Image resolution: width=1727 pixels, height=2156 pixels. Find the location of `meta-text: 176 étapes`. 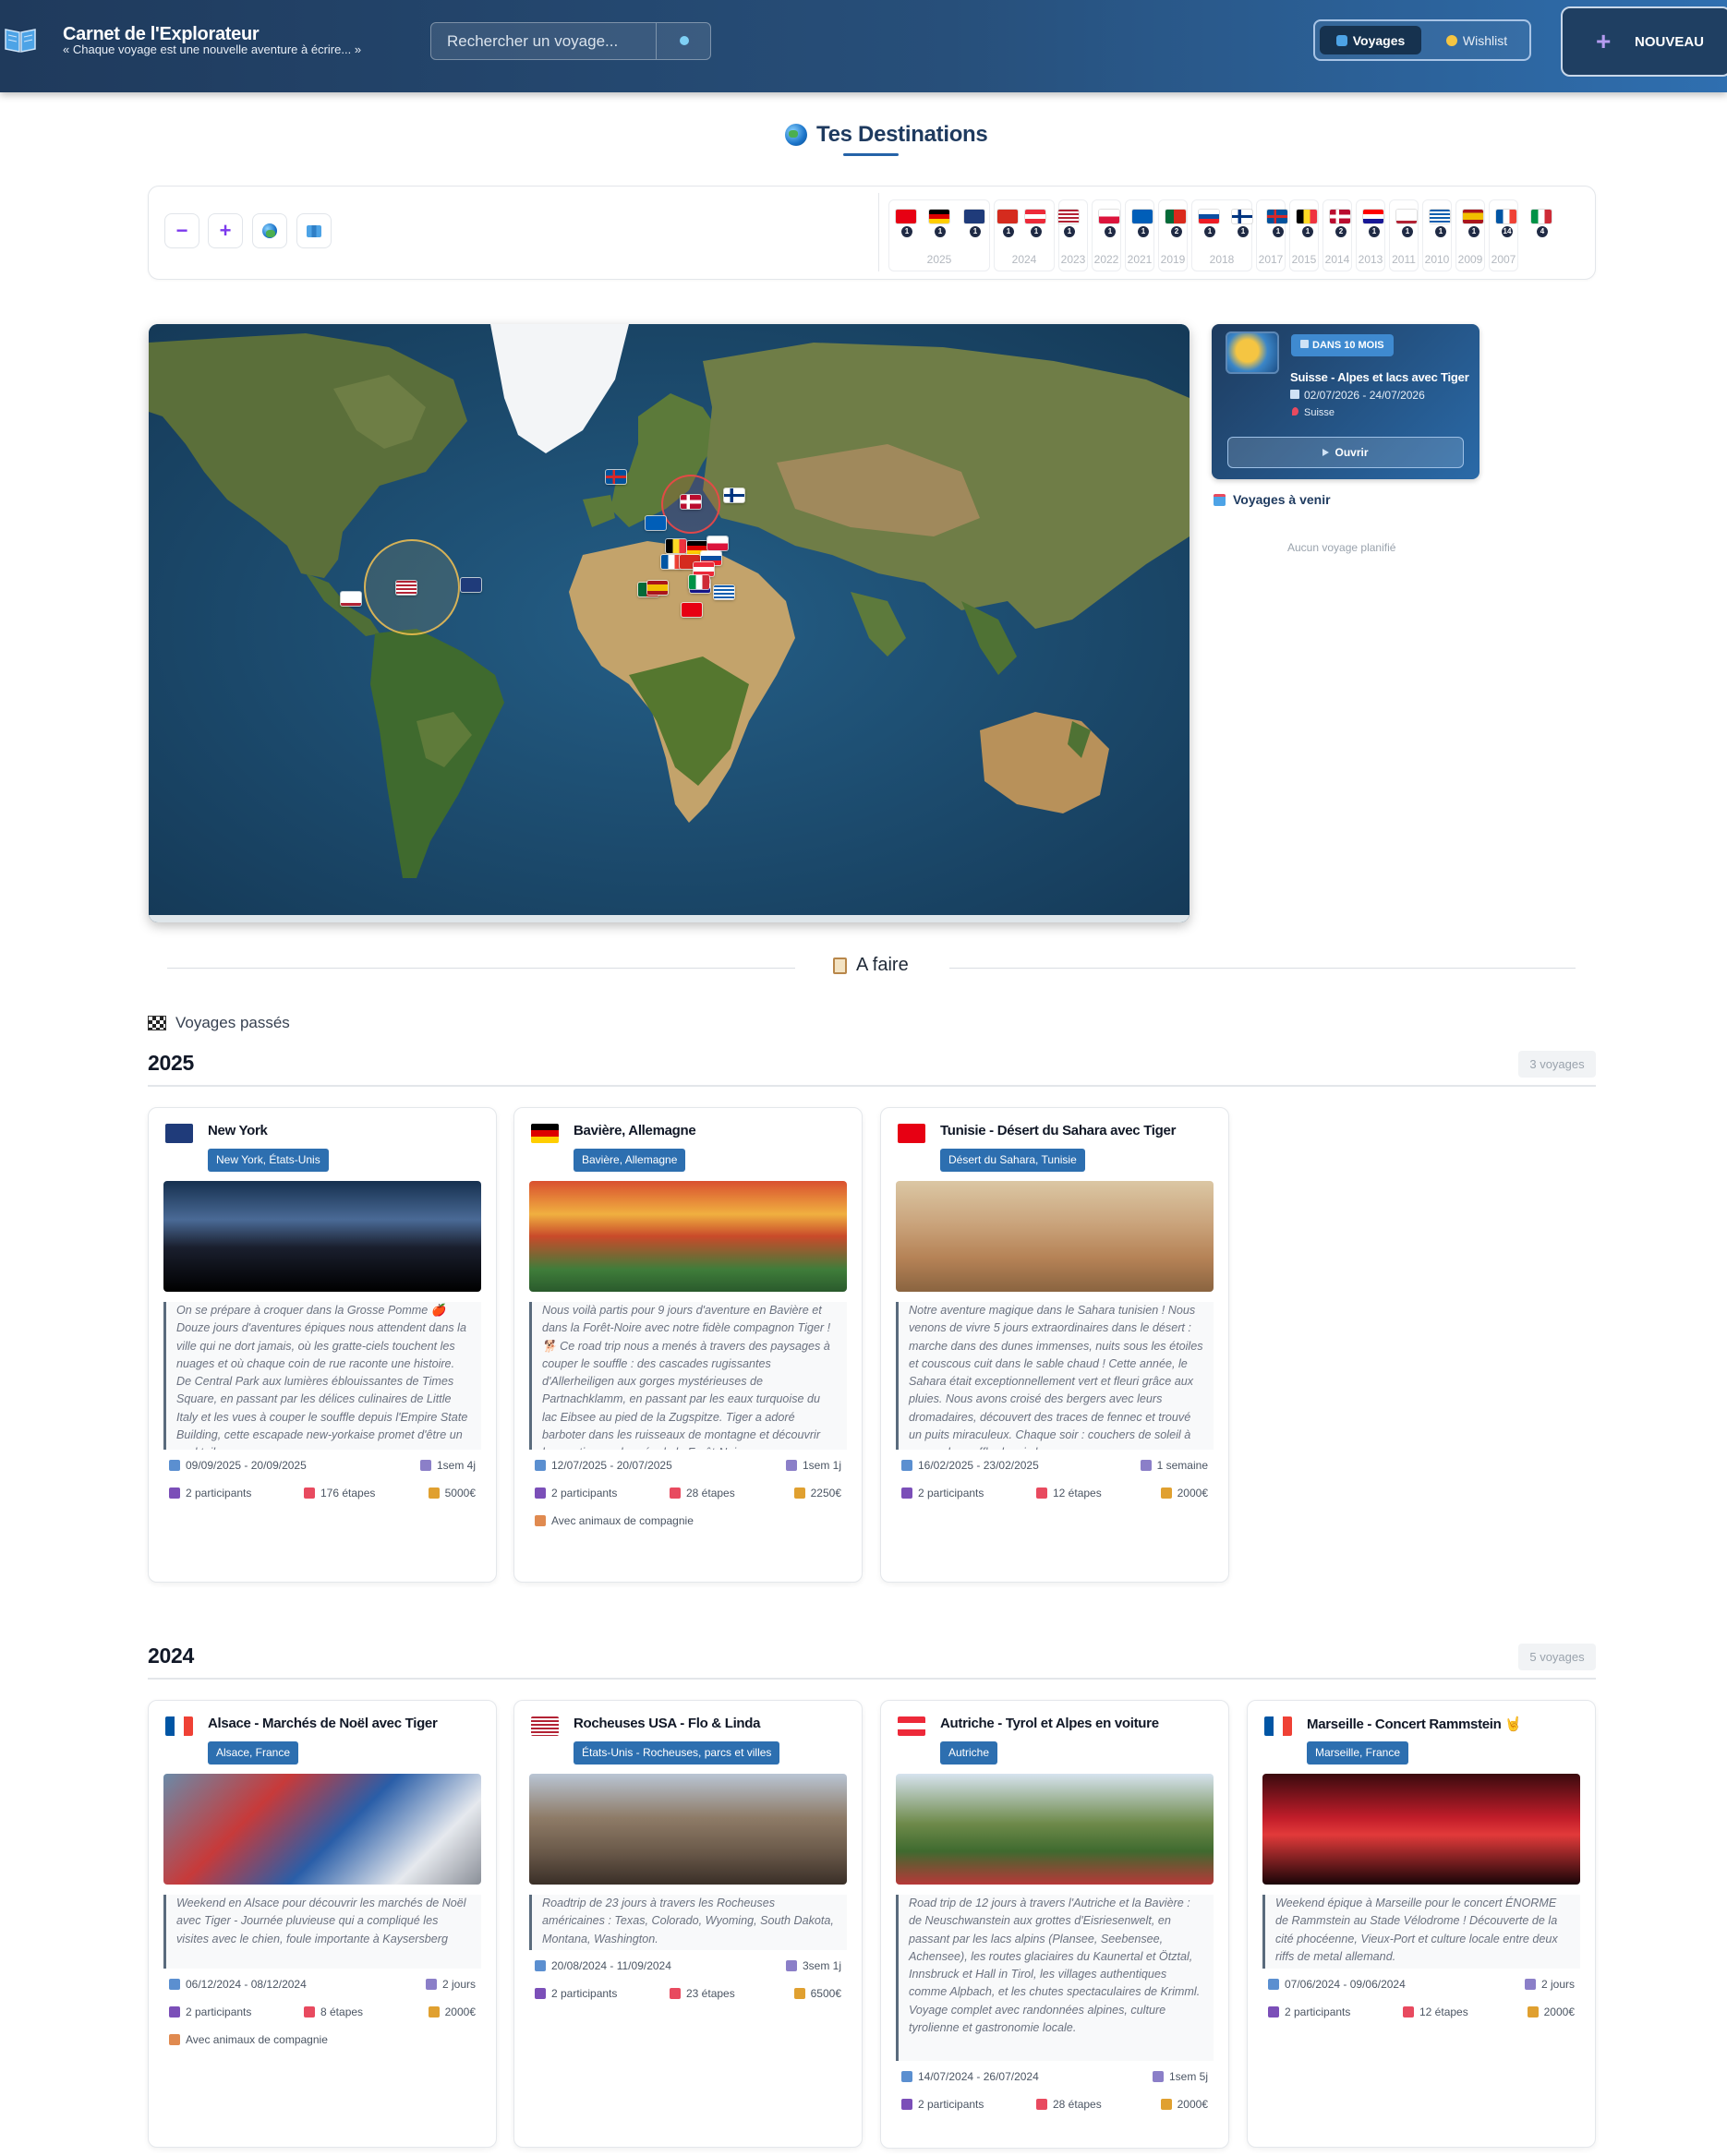

meta-text: 176 étapes is located at coordinates (348, 1493).